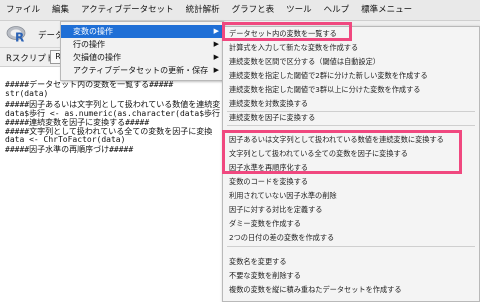 This screenshot has width=480, height=302. What do you see at coordinates (304, 62) in the screenshot?
I see `submenu-item-bin-auto: 連続変数を区間で区分する（閾値は自動設定）` at bounding box center [304, 62].